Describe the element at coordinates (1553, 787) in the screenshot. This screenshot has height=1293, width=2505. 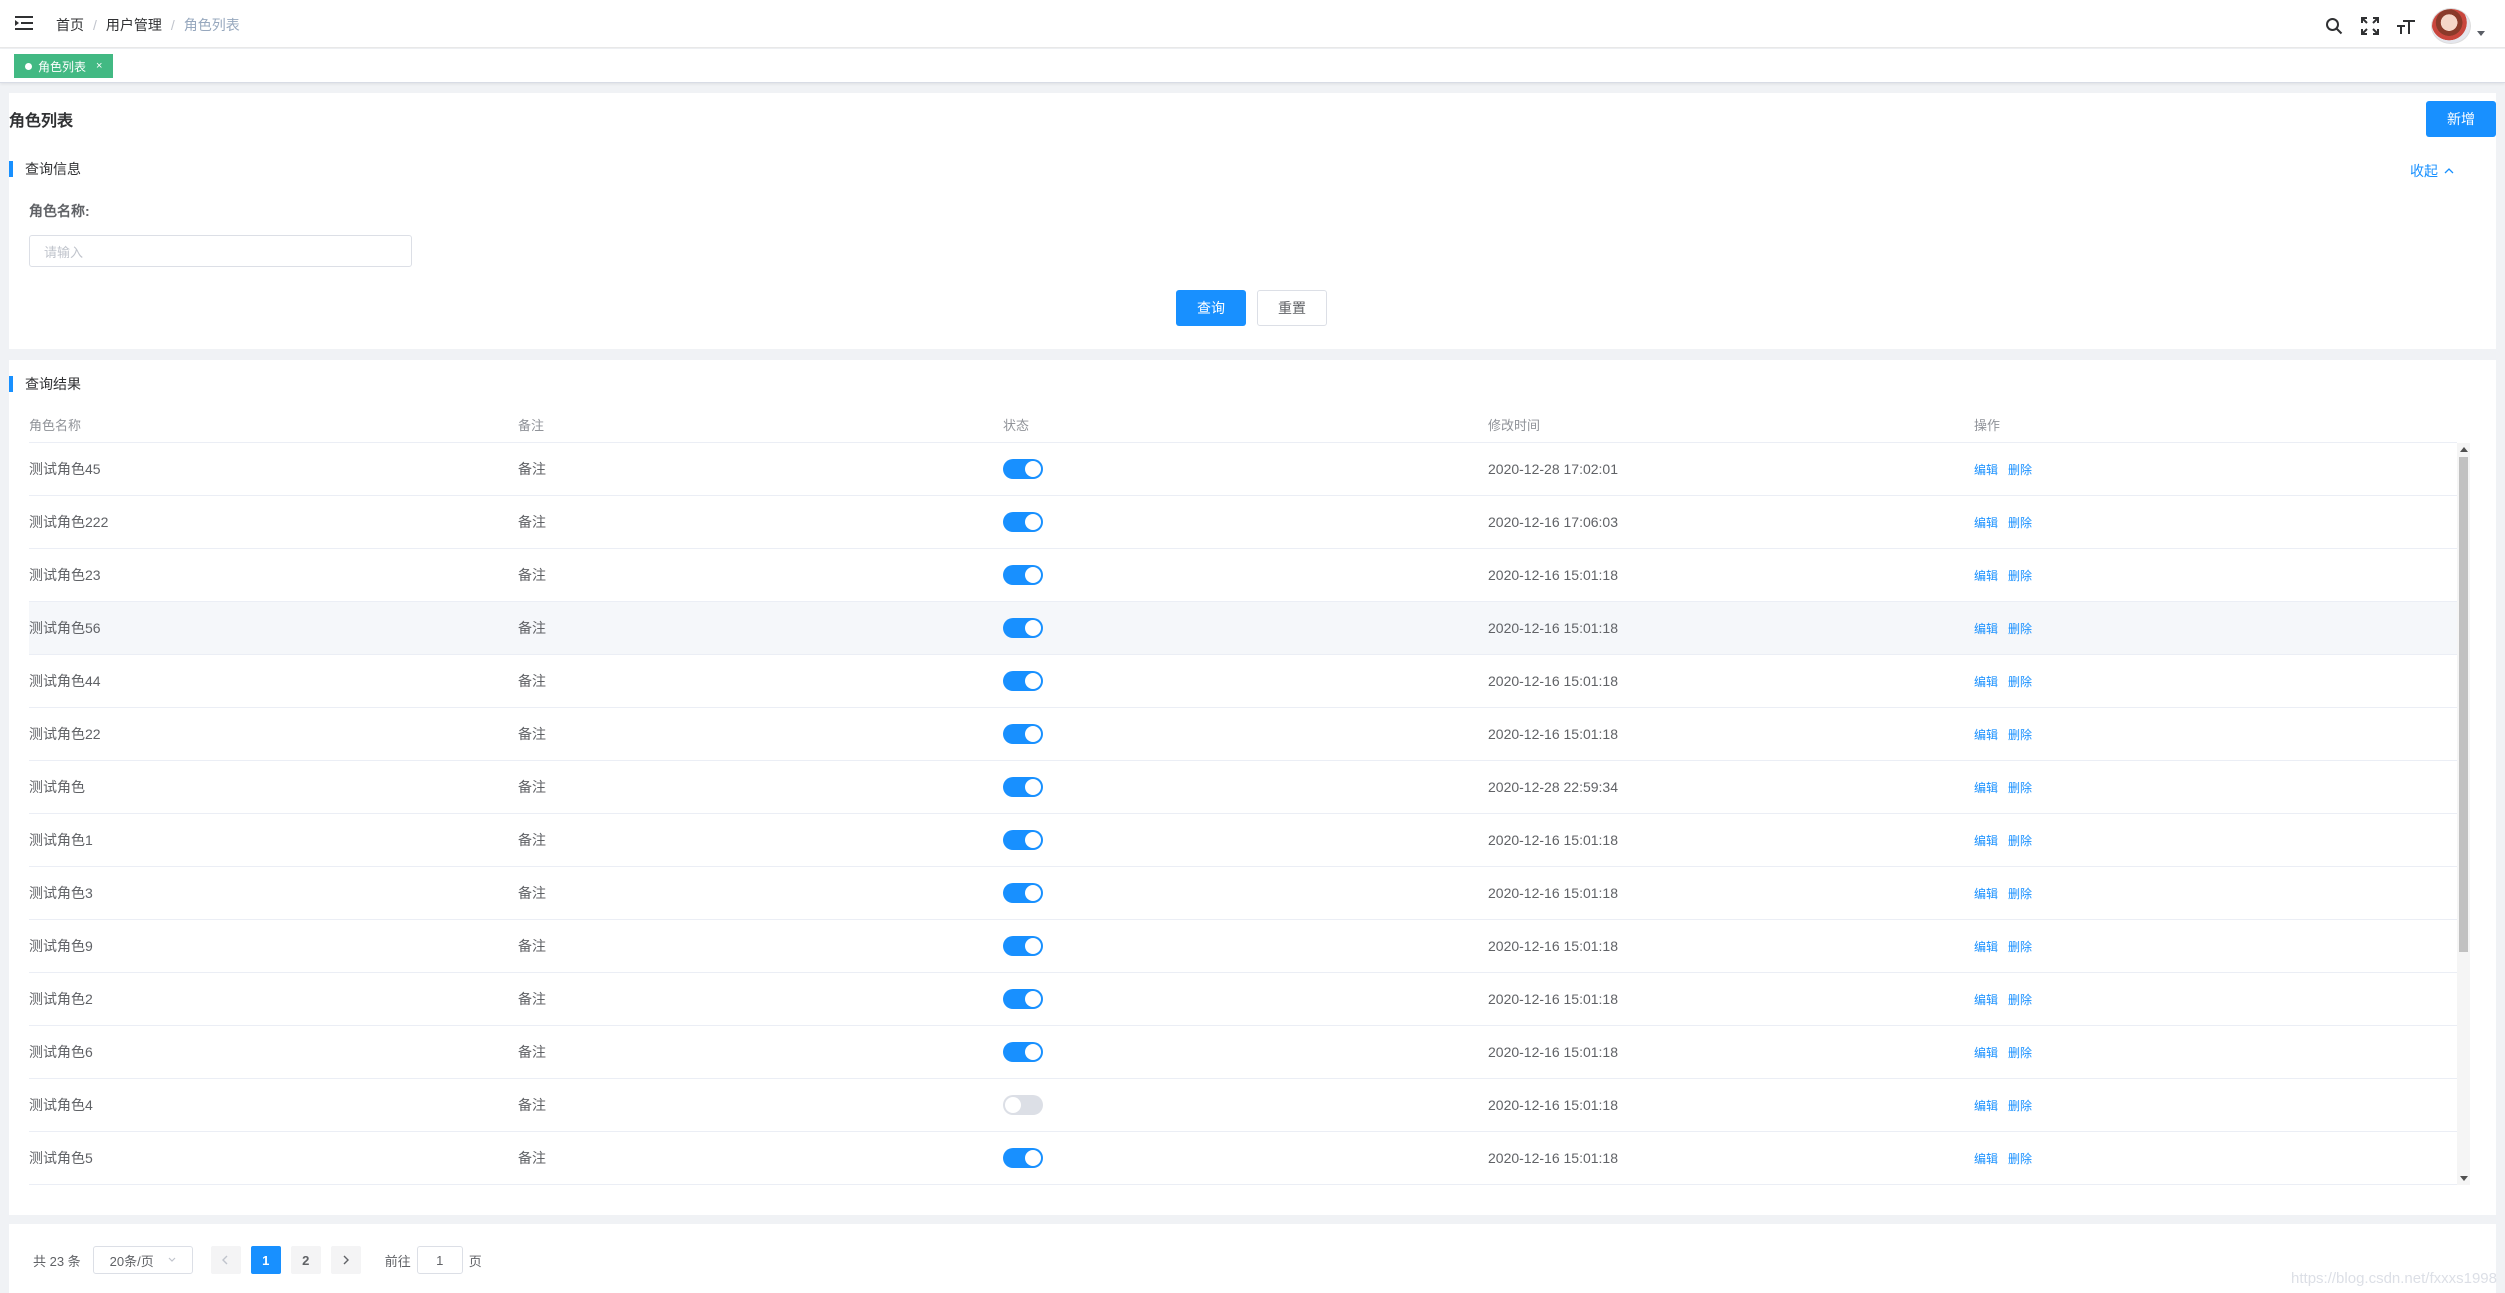
I see `cell-modified-time: 2020-12-28 22:59:34` at that location.